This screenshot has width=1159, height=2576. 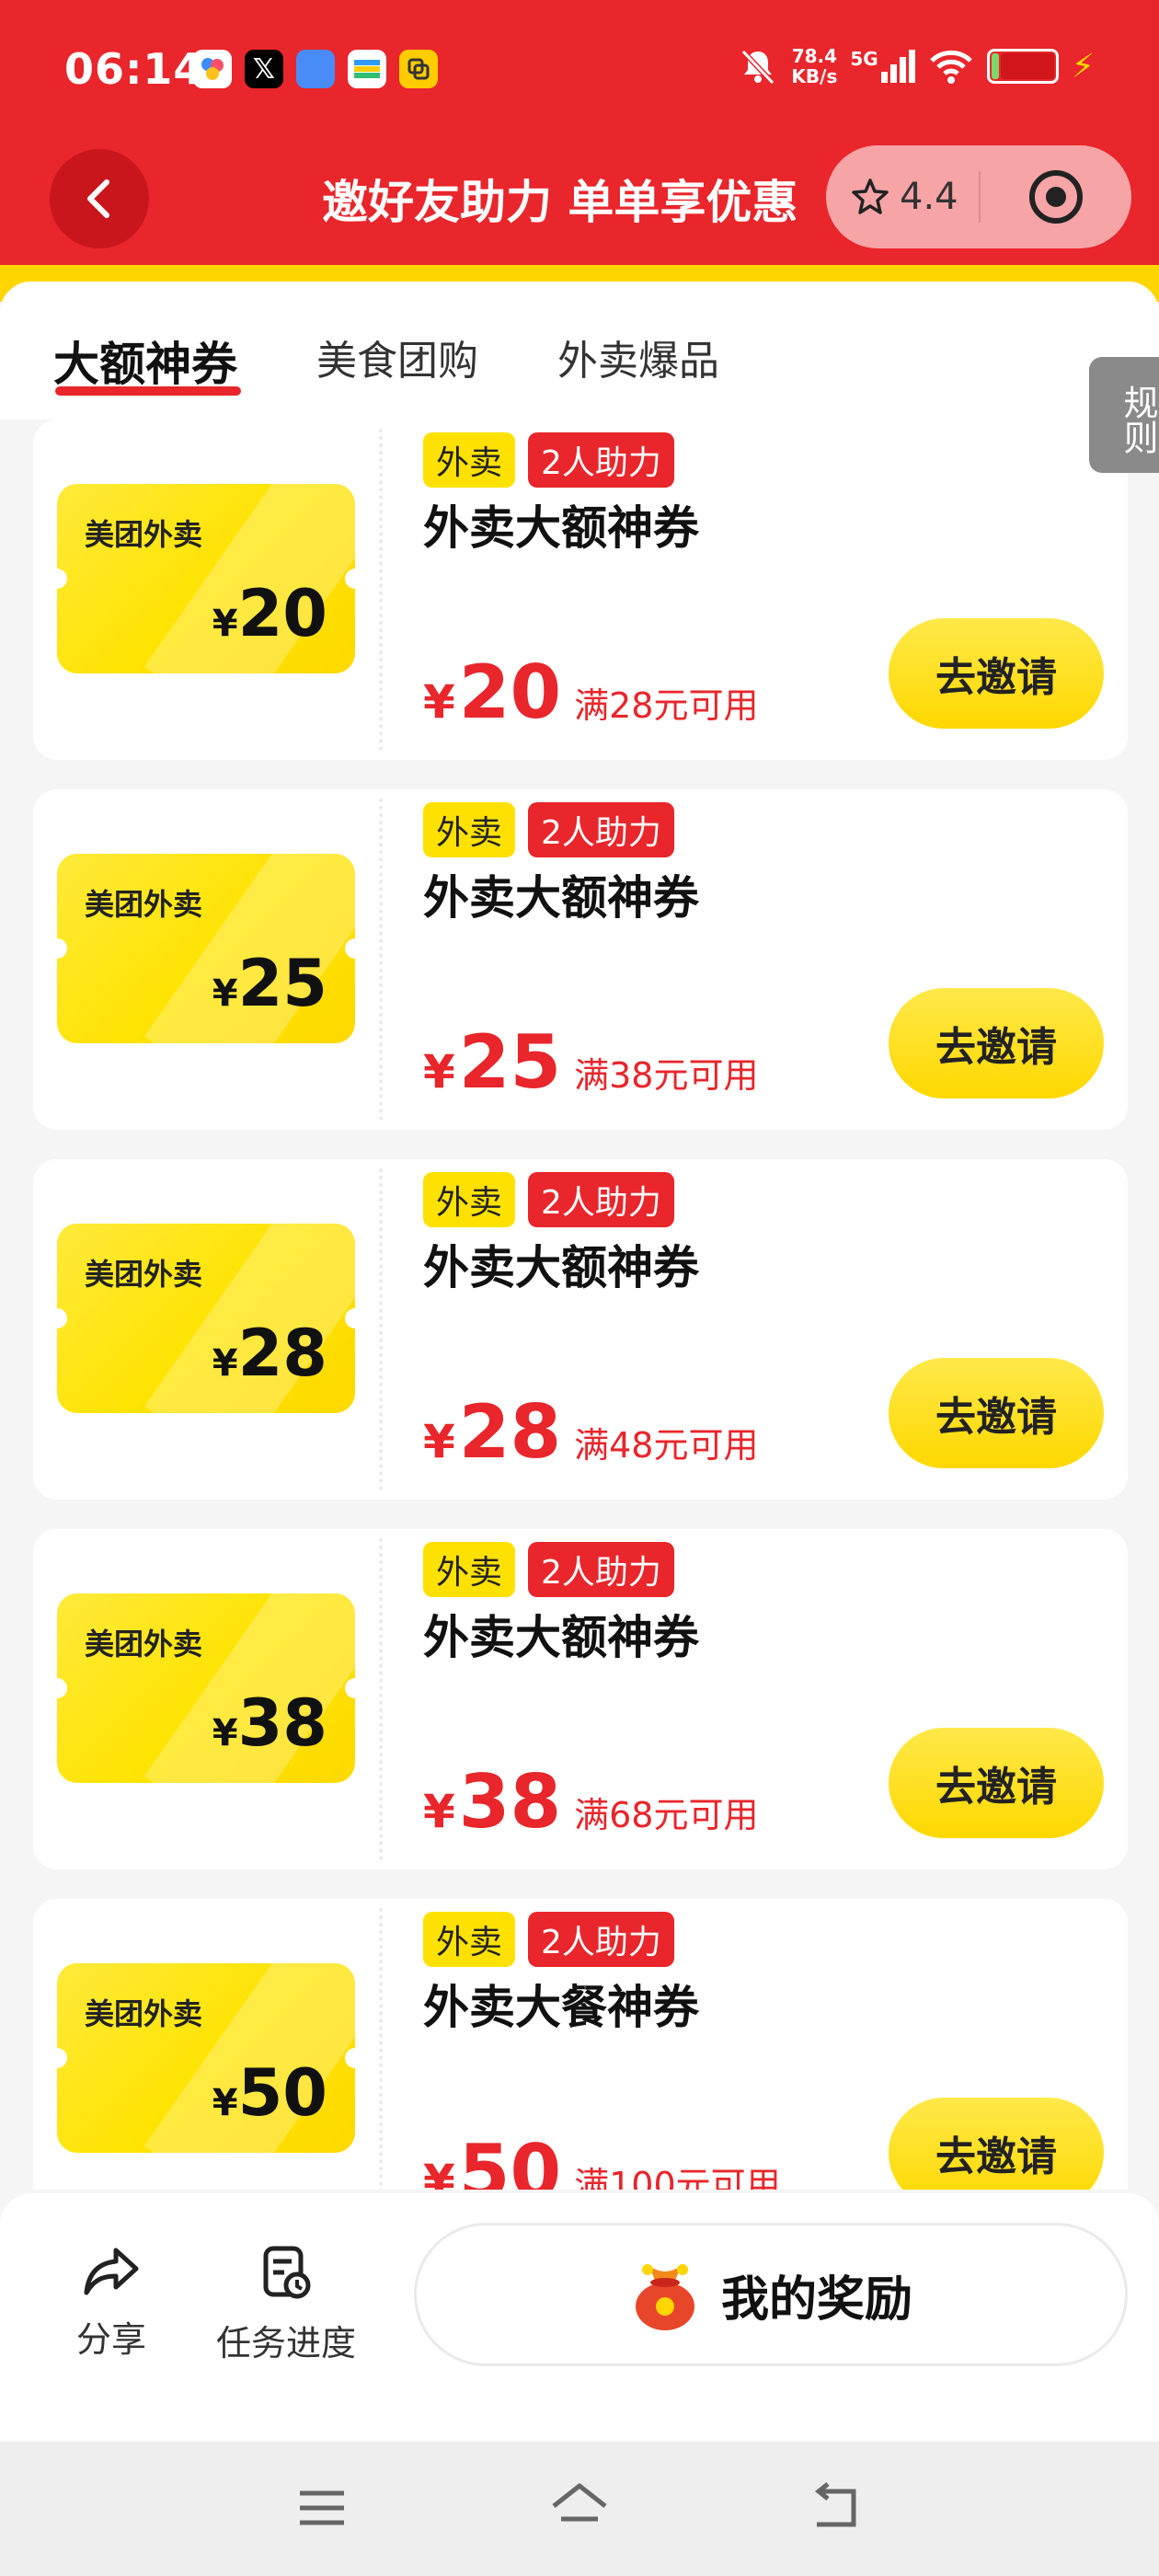 What do you see at coordinates (282, 2093) in the screenshot?
I see `coupon-amount: 50` at bounding box center [282, 2093].